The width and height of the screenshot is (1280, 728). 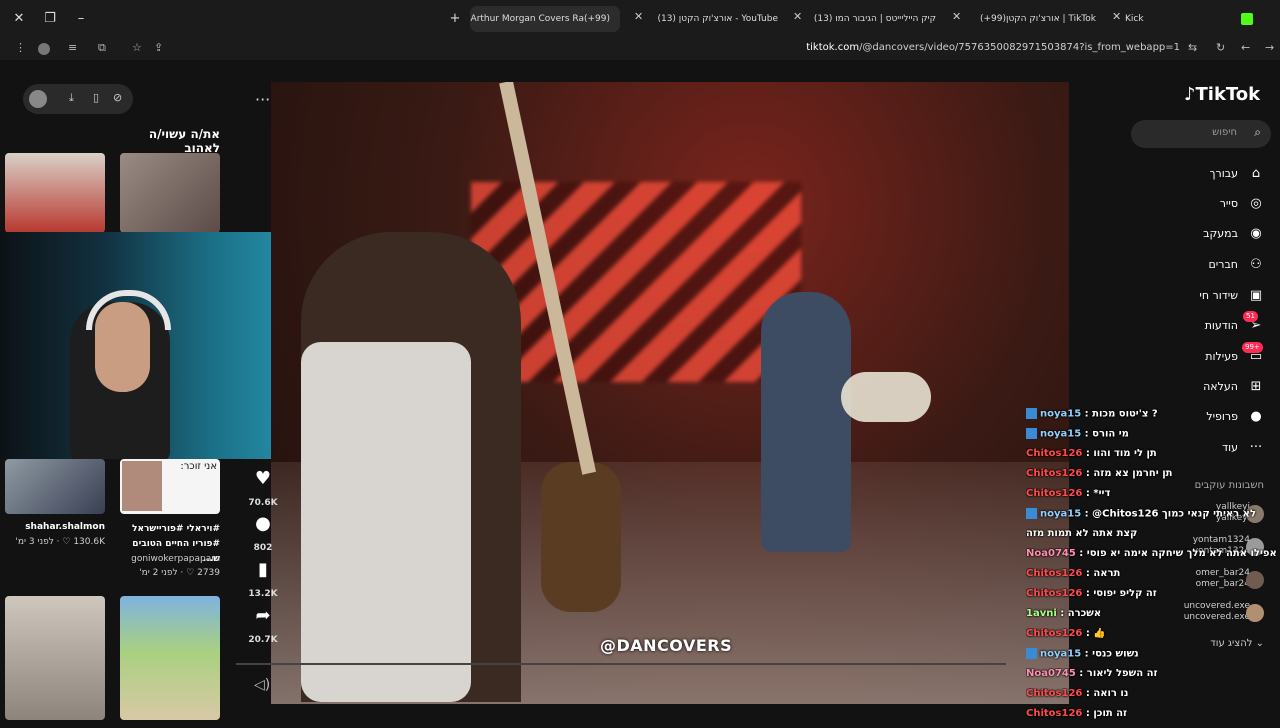 What do you see at coordinates (1223, 264) in the screenshot?
I see `nav-label: חברים` at bounding box center [1223, 264].